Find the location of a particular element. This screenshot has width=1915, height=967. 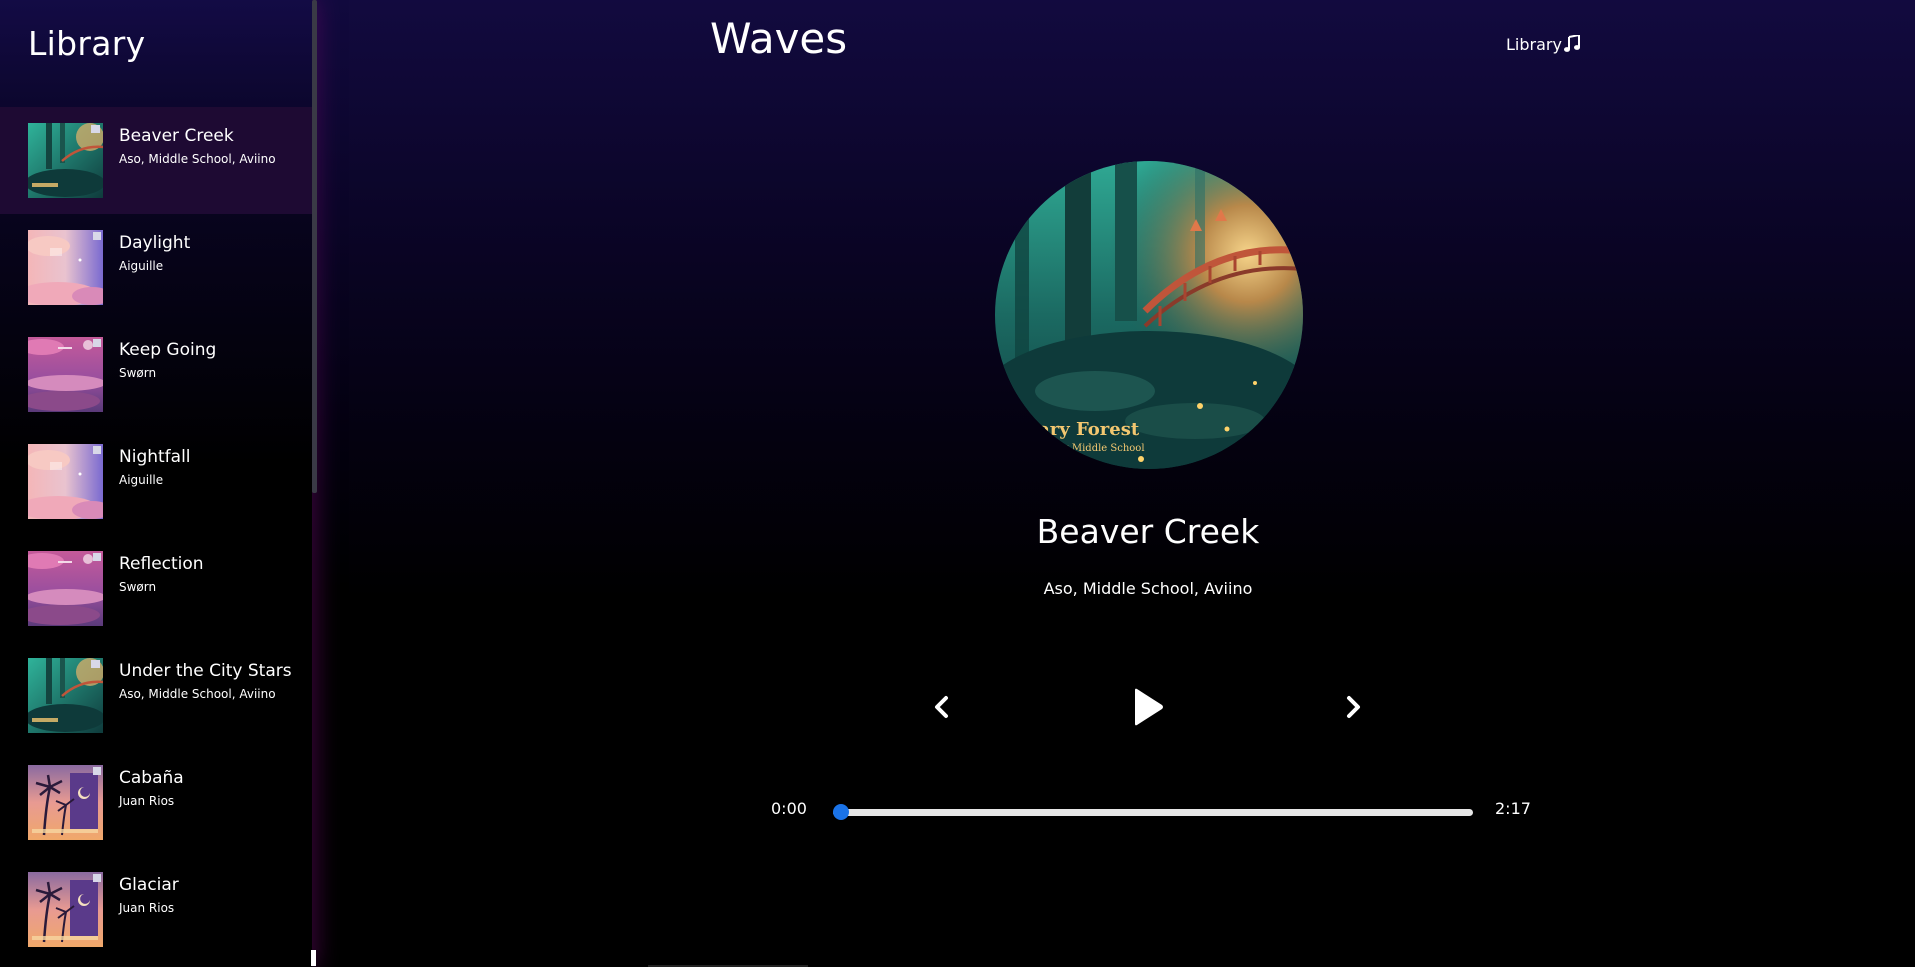

progress-thumb is located at coordinates (841, 812).